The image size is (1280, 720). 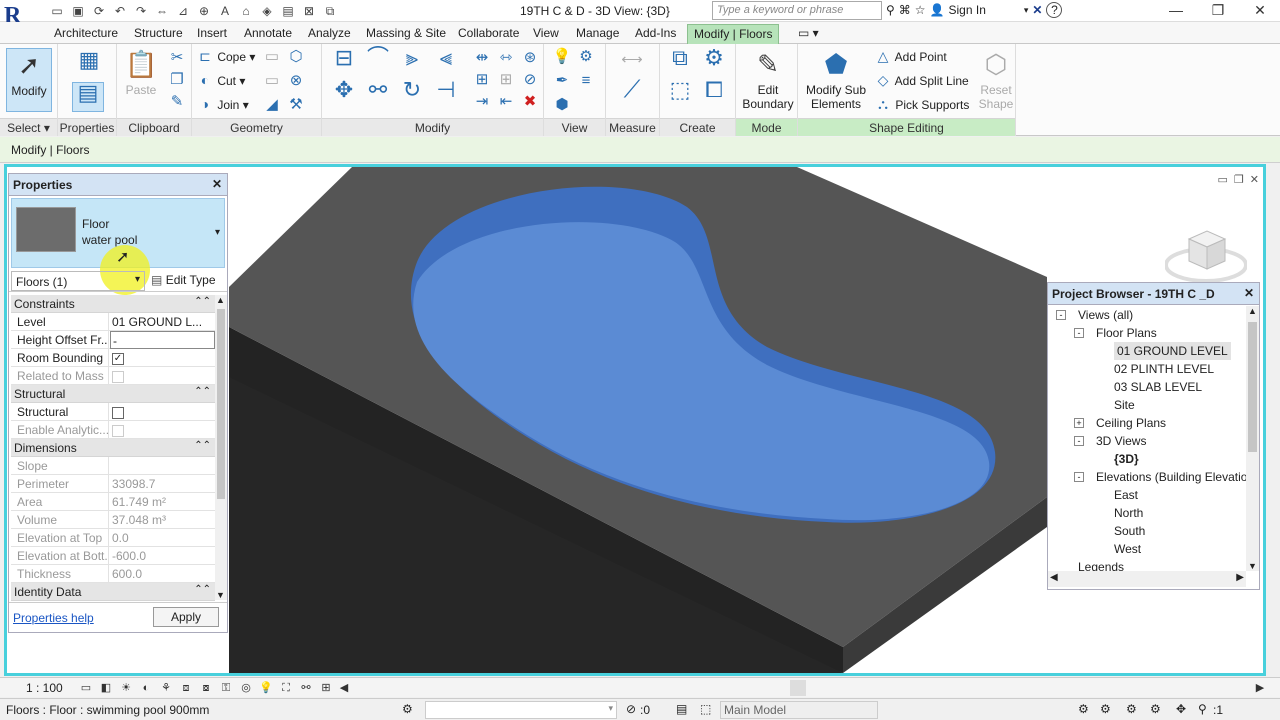 What do you see at coordinates (1147, 549) in the screenshot?
I see `tree-item: West` at bounding box center [1147, 549].